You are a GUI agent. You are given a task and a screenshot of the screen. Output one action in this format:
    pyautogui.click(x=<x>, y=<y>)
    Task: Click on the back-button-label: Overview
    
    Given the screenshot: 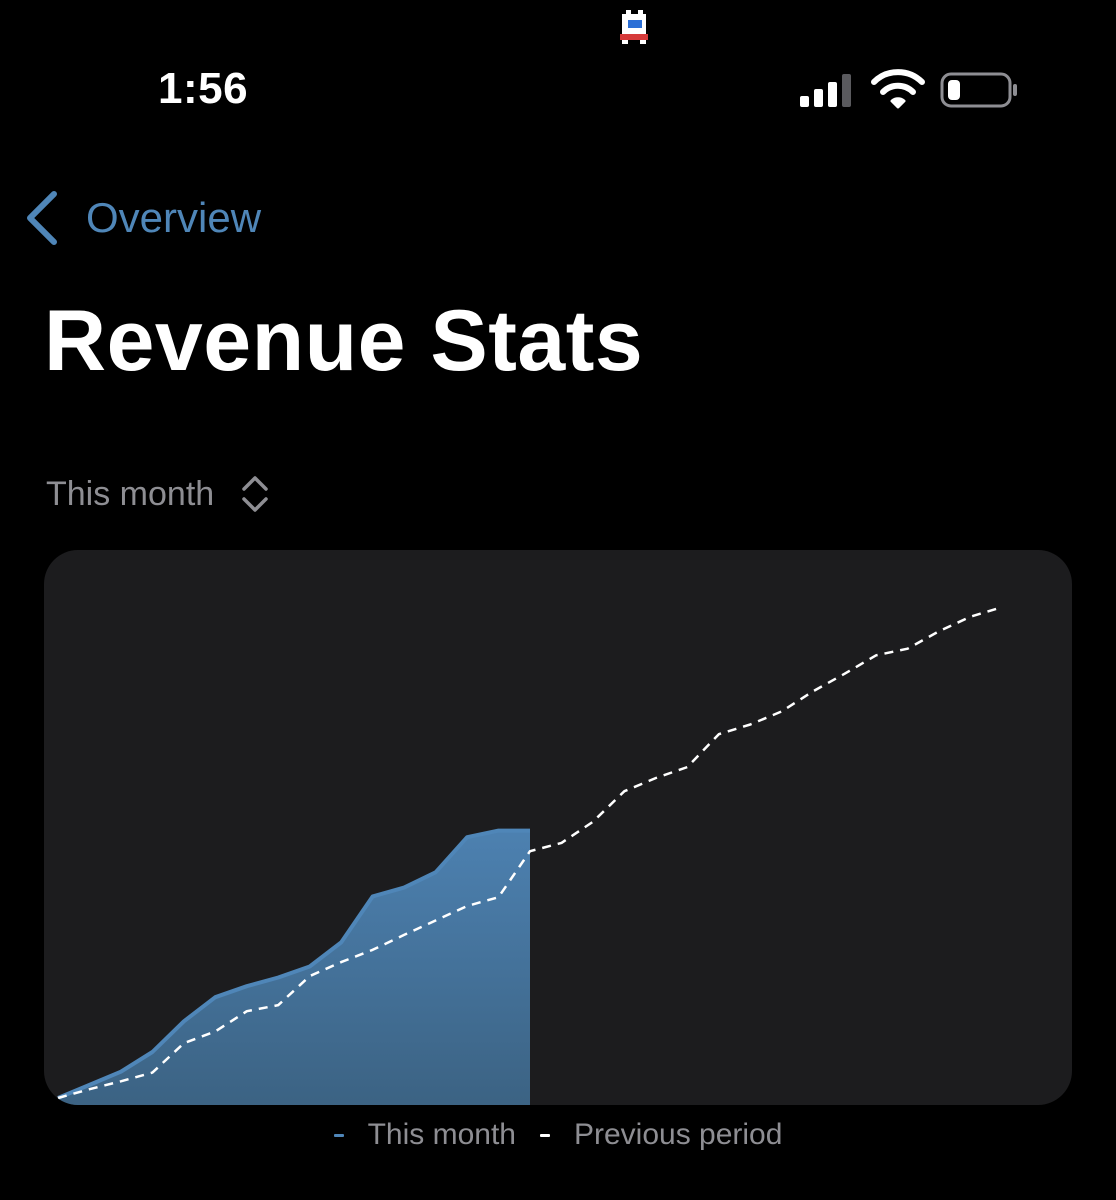 What is the action you would take?
    pyautogui.click(x=174, y=217)
    